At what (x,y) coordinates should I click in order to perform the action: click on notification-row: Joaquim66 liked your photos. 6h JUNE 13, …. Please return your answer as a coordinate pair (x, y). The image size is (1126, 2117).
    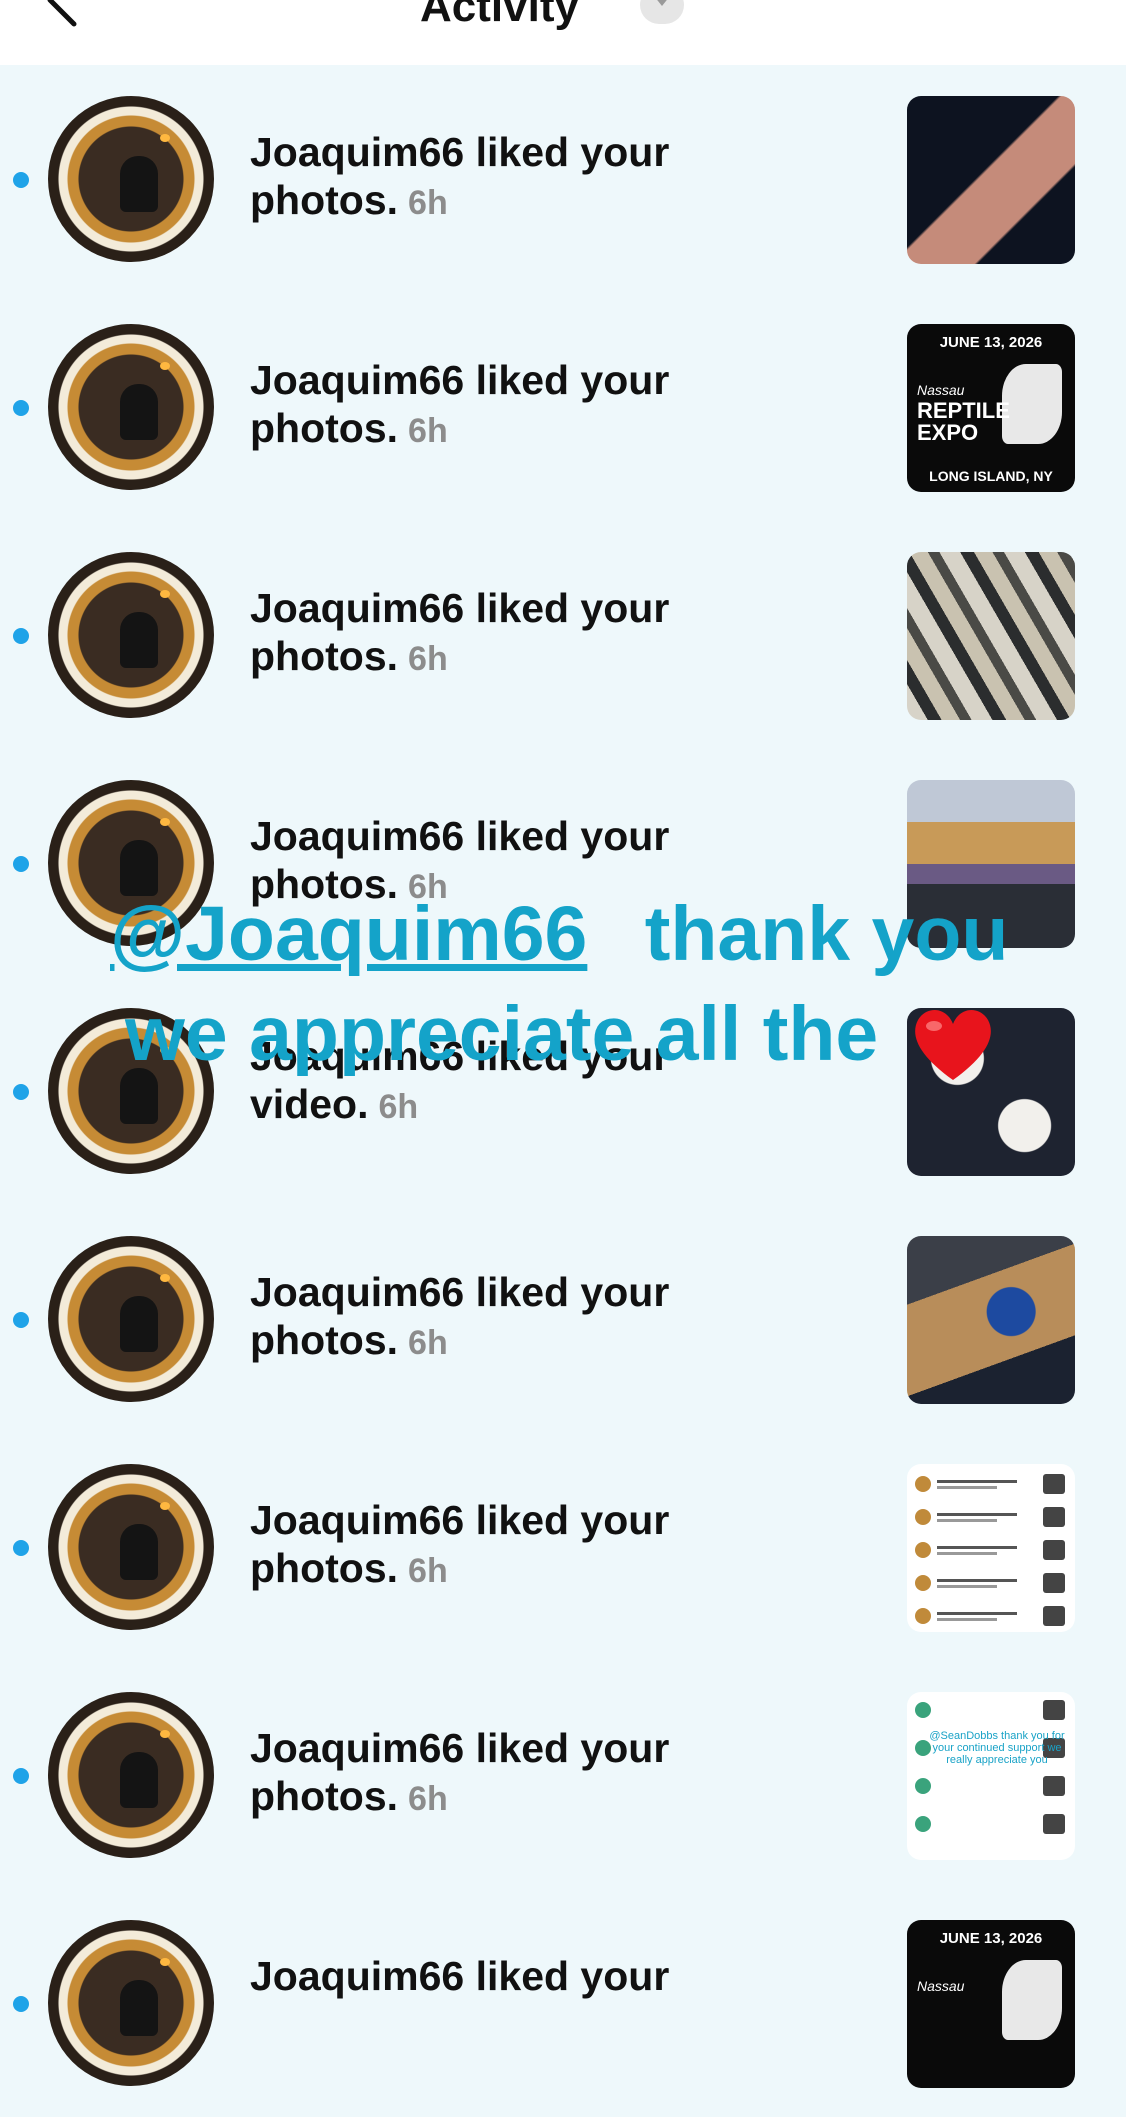
    Looking at the image, I should click on (563, 407).